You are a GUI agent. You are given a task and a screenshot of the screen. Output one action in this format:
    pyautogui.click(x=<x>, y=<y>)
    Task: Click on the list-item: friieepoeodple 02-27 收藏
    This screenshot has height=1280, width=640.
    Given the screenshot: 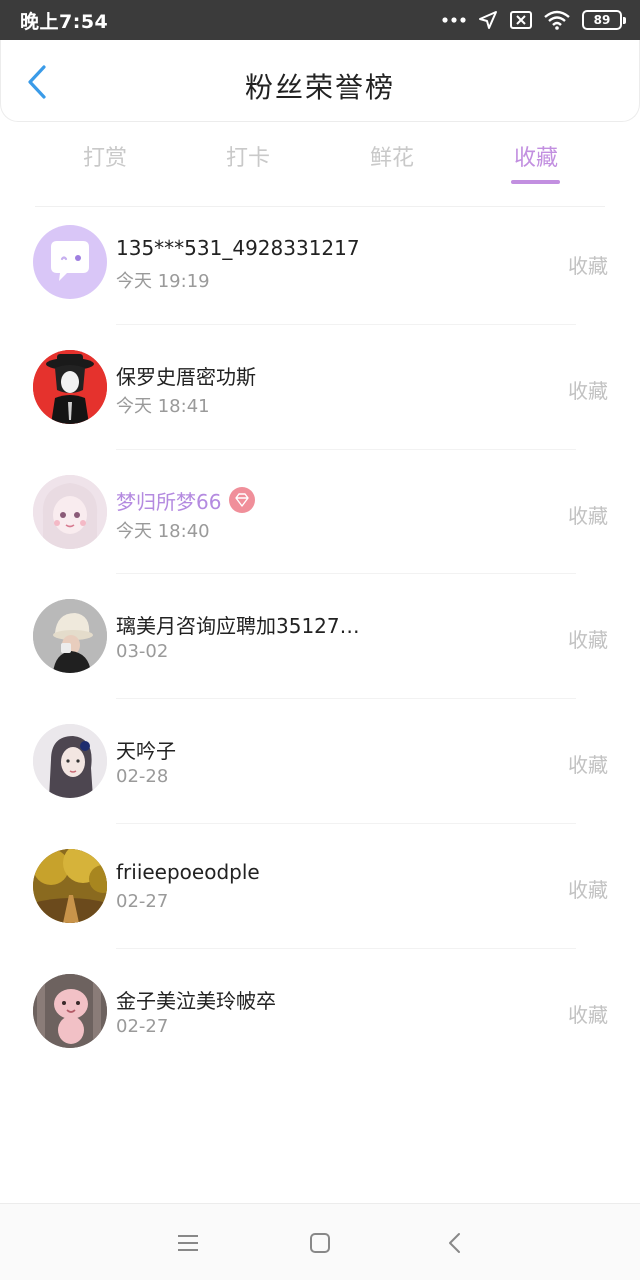 What is the action you would take?
    pyautogui.click(x=320, y=886)
    